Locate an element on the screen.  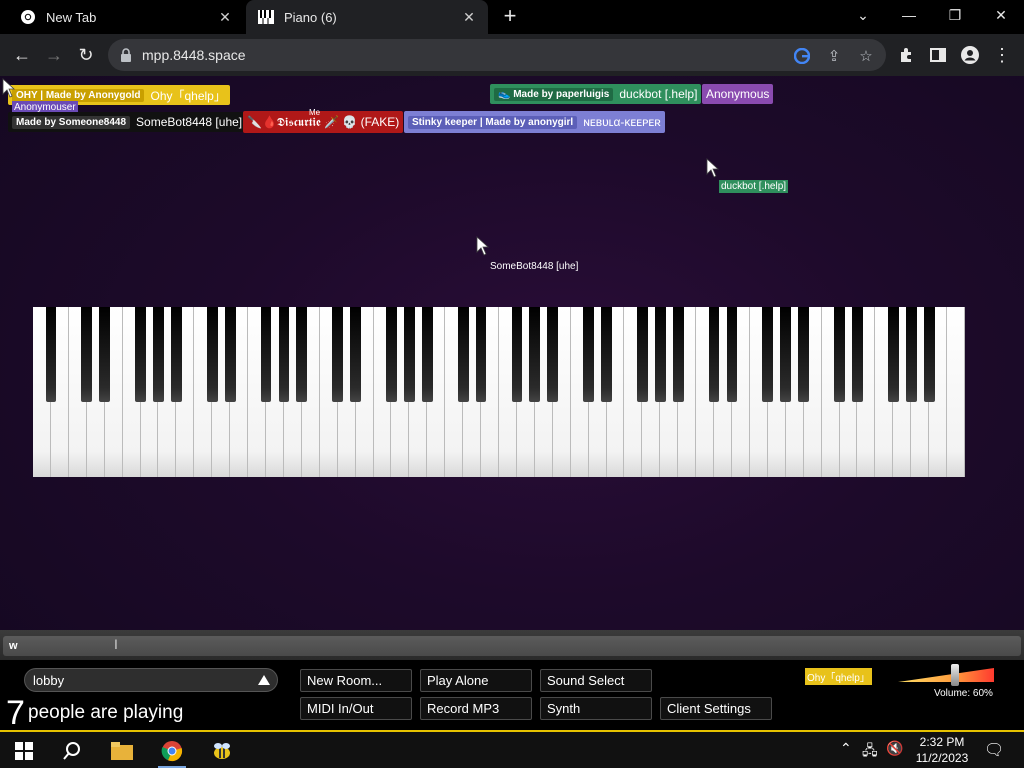
chrome-icon is located at coordinates (28, 17).